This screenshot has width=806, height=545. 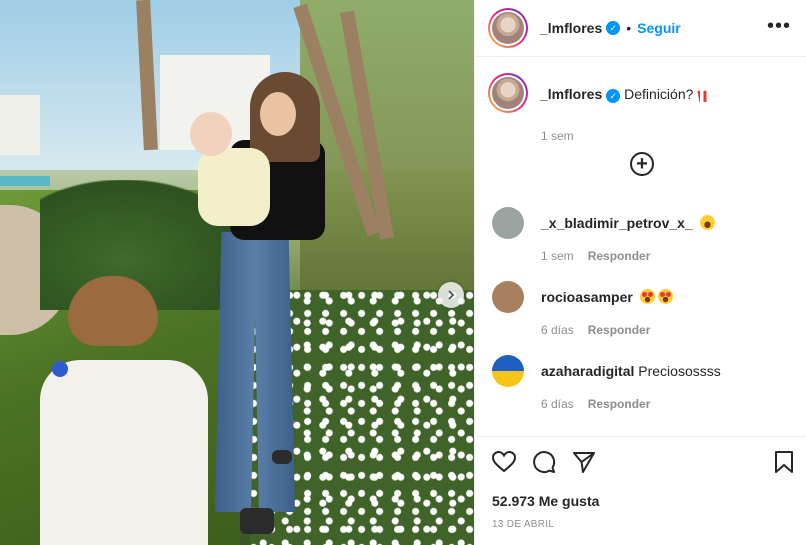 I want to click on comment-time: 1 sem, so click(x=557, y=256).